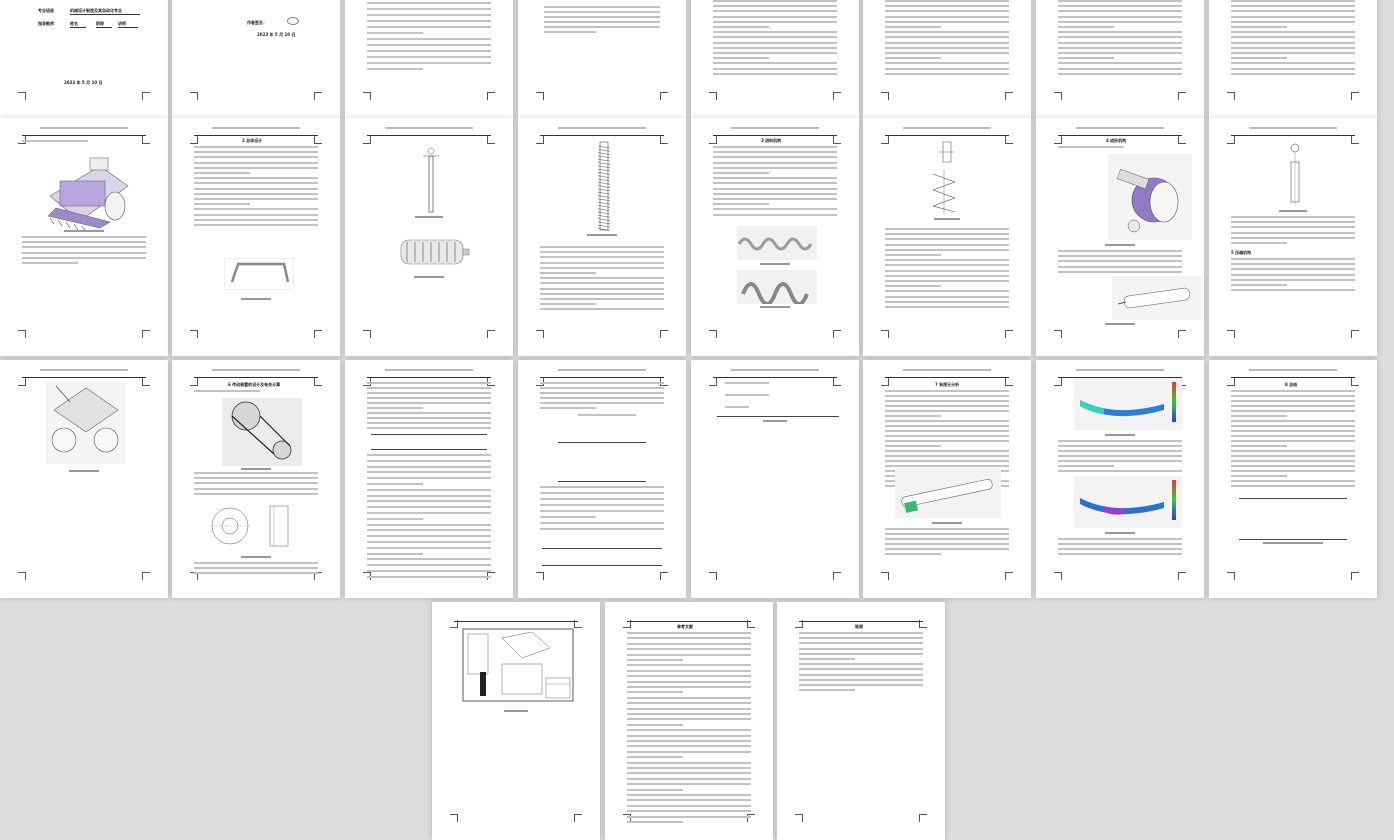  I want to click on cover-field: 指导教师, so click(46, 23).